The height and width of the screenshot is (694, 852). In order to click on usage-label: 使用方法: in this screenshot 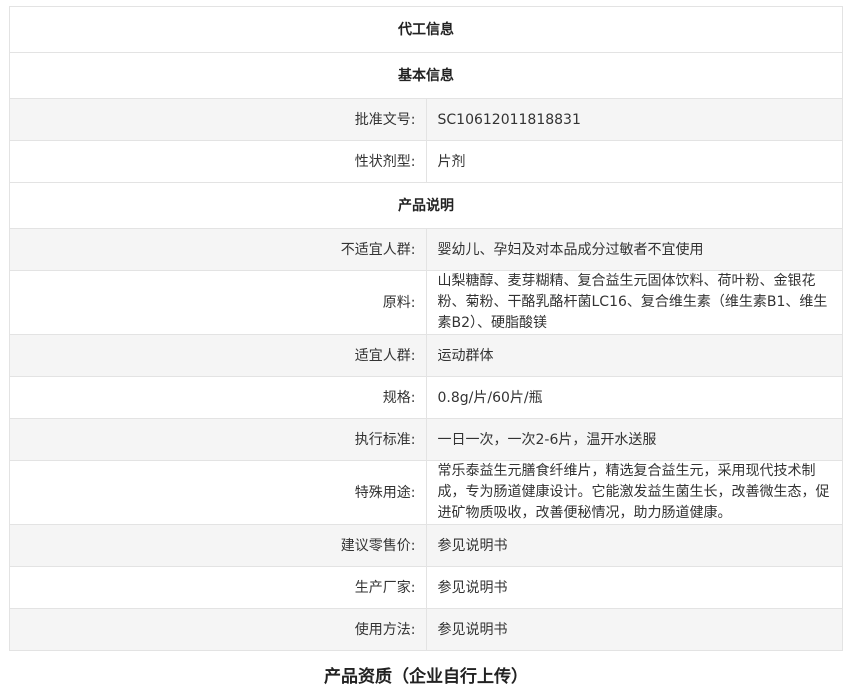, I will do `click(218, 629)`.